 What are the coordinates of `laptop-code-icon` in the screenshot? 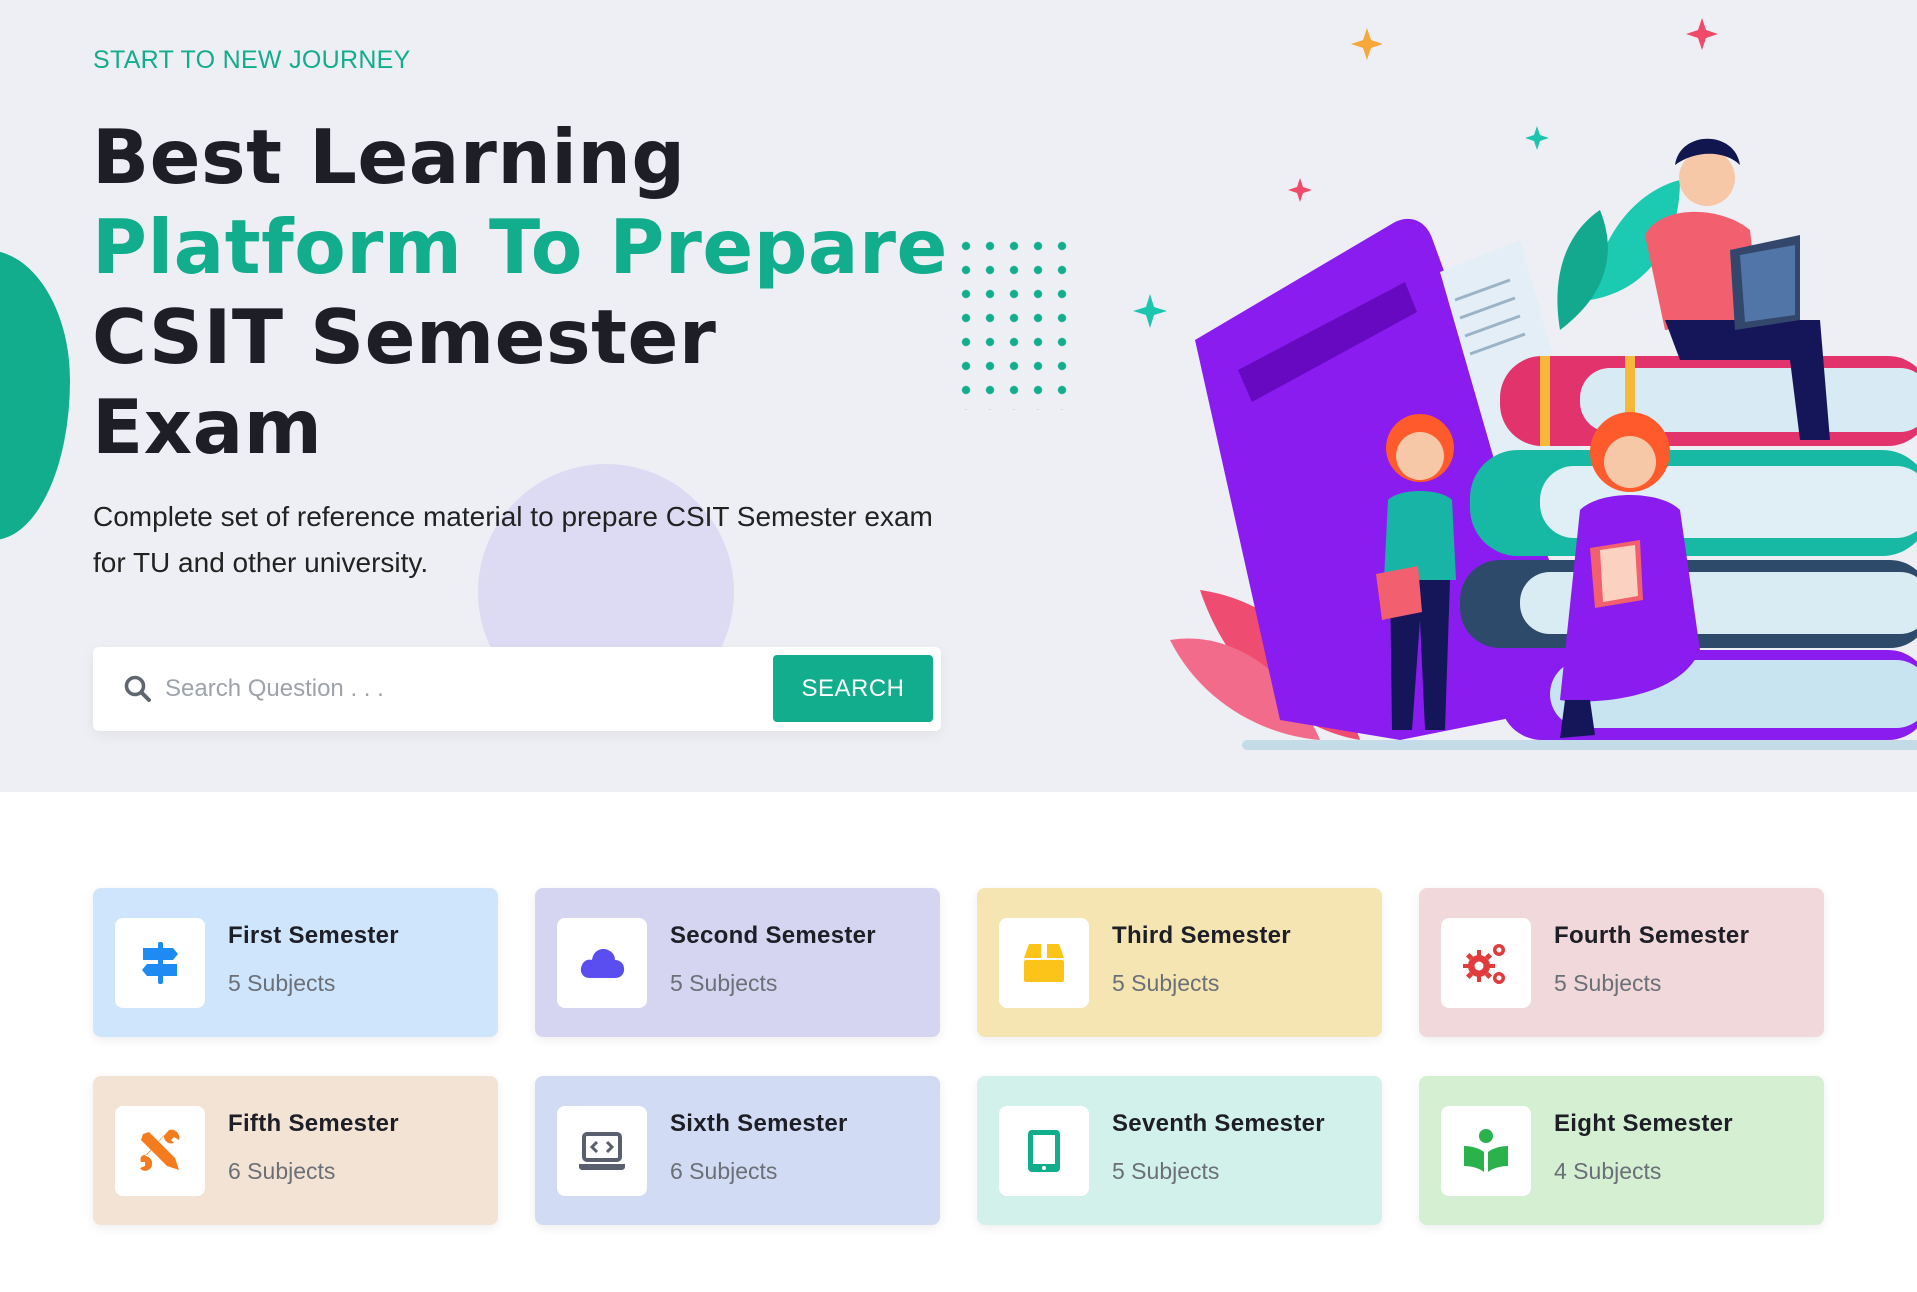 It's located at (602, 1151).